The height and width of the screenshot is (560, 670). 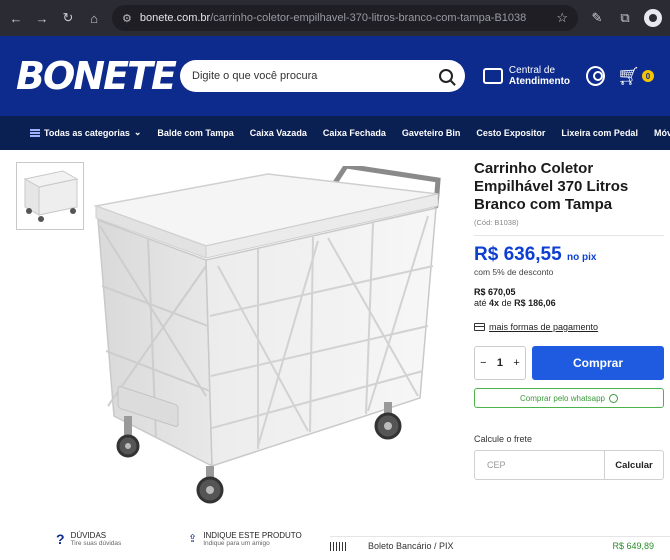 I want to click on freight-label: Calcule o frete, so click(x=503, y=439).